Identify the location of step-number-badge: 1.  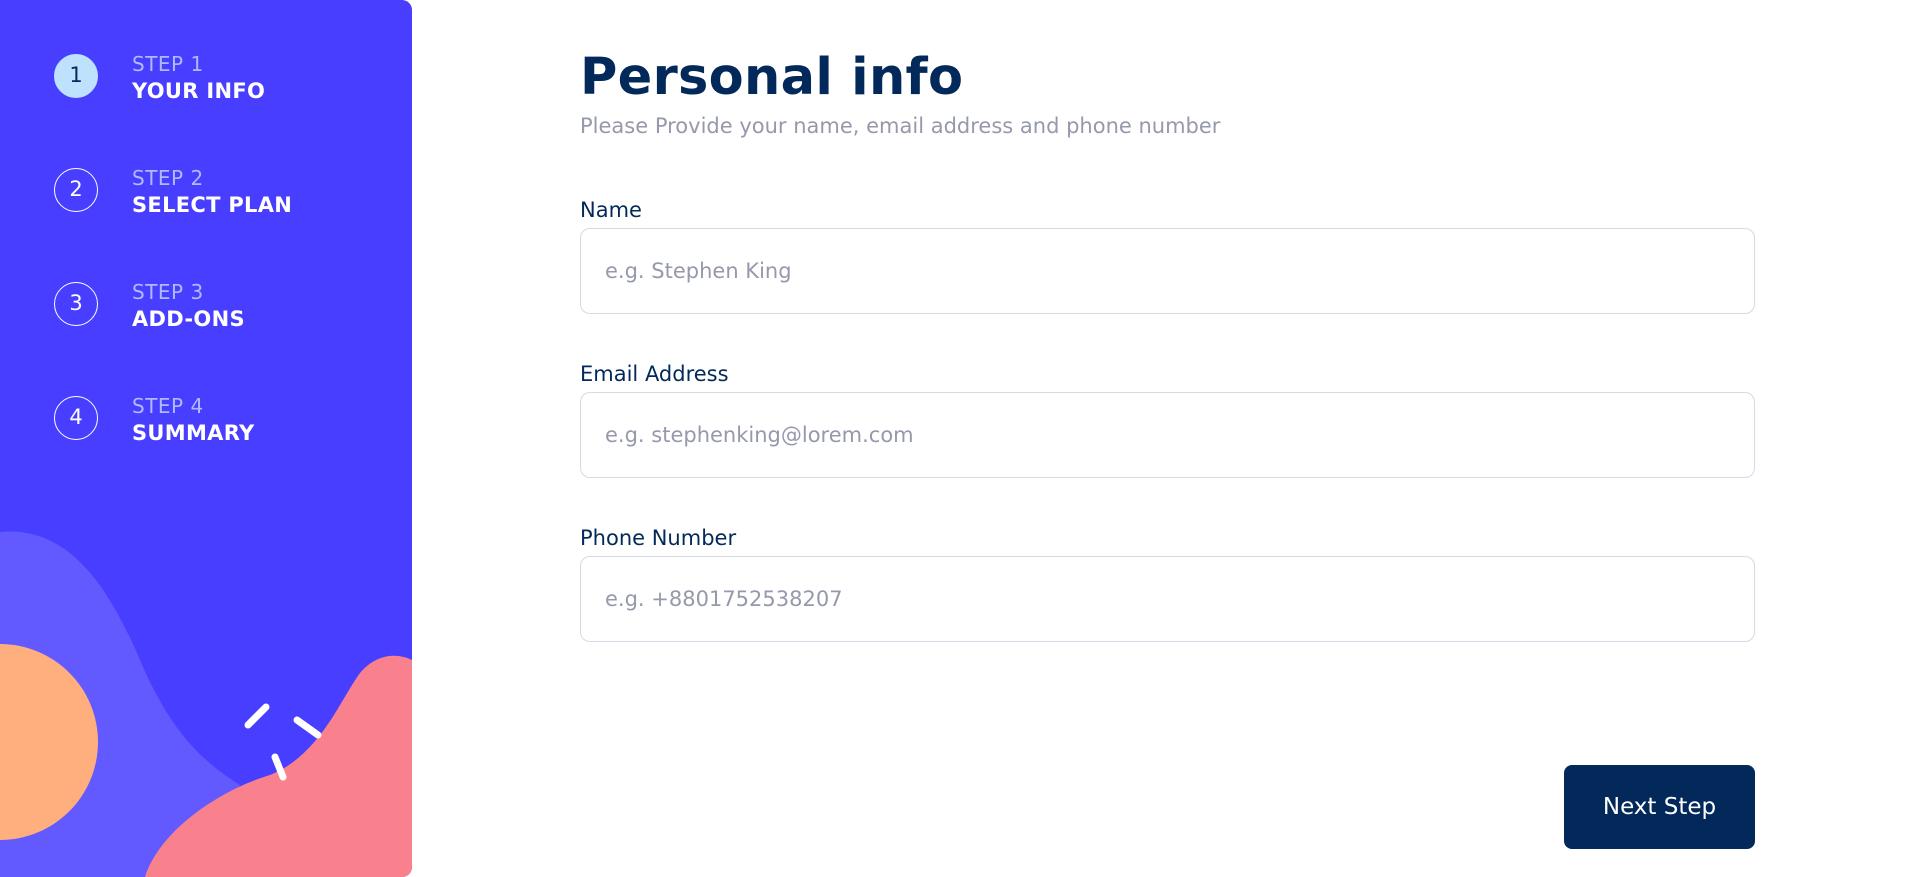
(76, 76).